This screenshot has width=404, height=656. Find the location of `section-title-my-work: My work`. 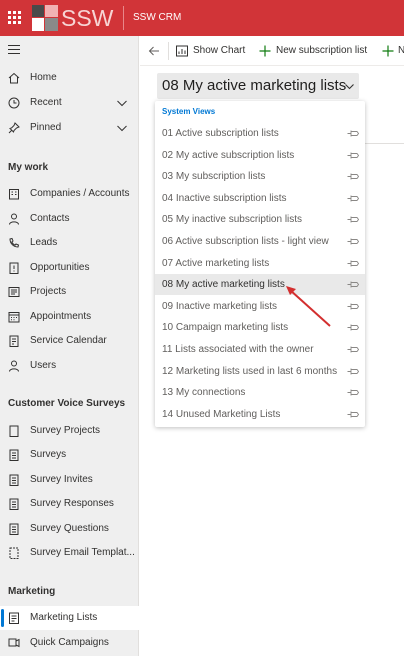

section-title-my-work: My work is located at coordinates (28, 167).